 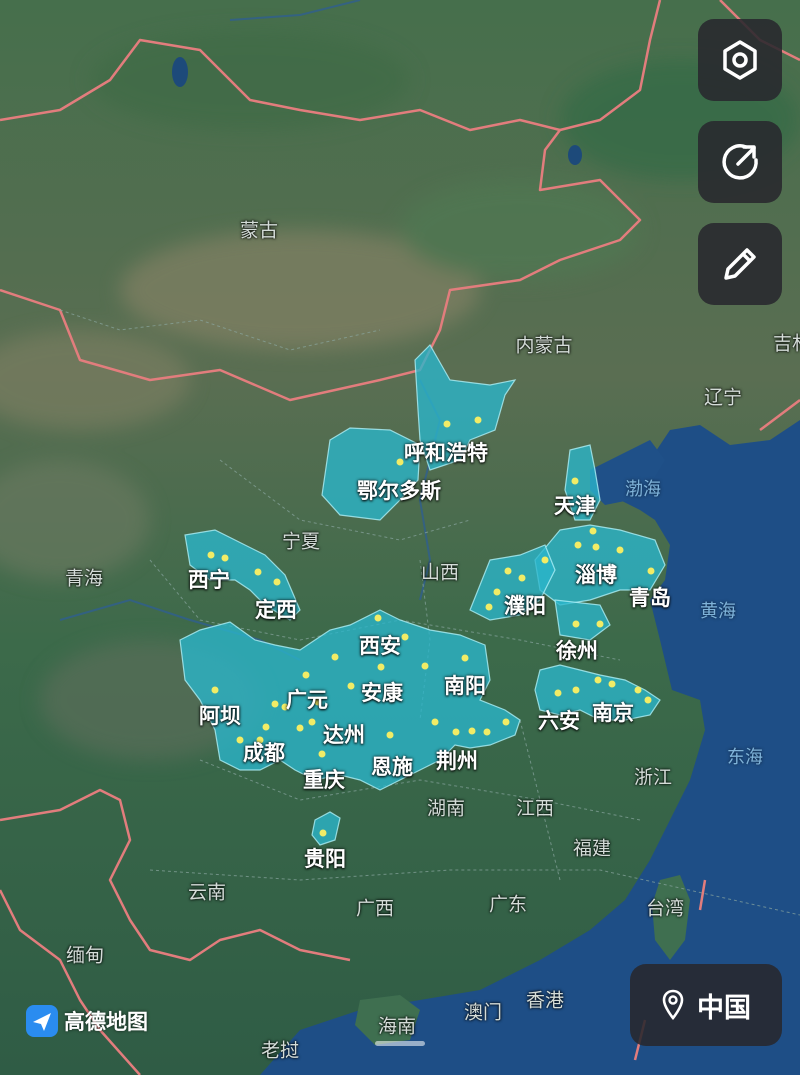 I want to click on amap-logo-text: 高德地图, so click(x=106, y=1022).